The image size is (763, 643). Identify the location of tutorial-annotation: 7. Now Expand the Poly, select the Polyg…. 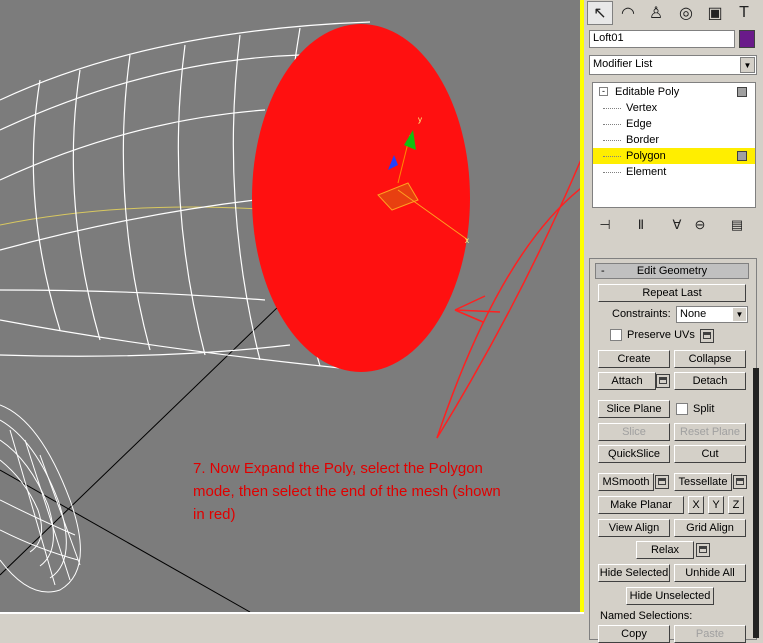
(373, 491).